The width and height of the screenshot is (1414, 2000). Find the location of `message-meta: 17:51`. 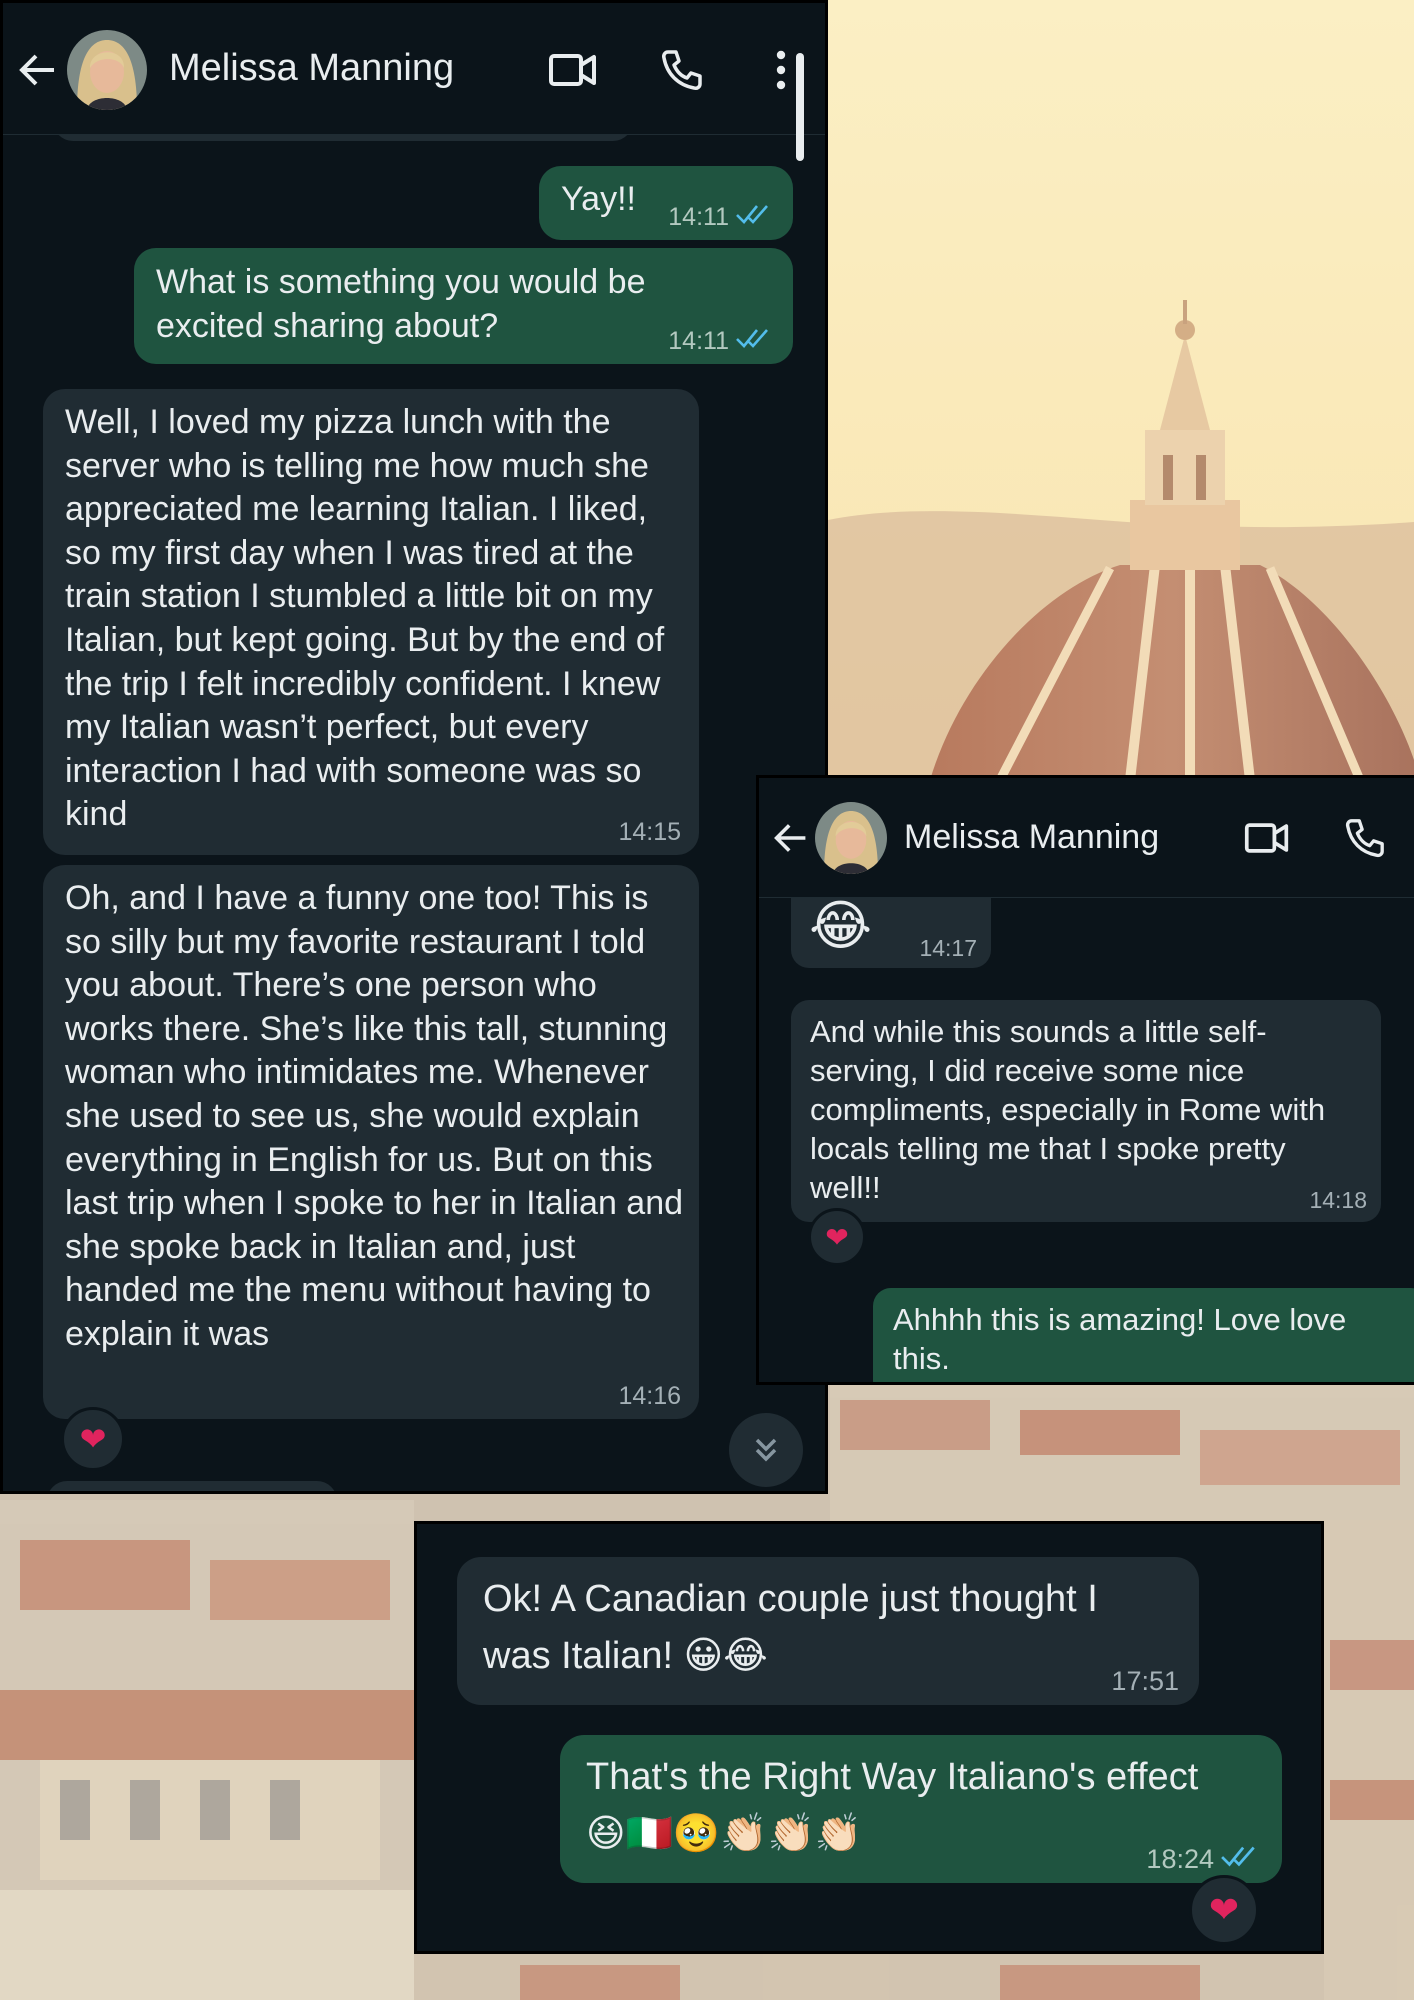

message-meta: 17:51 is located at coordinates (1145, 1681).